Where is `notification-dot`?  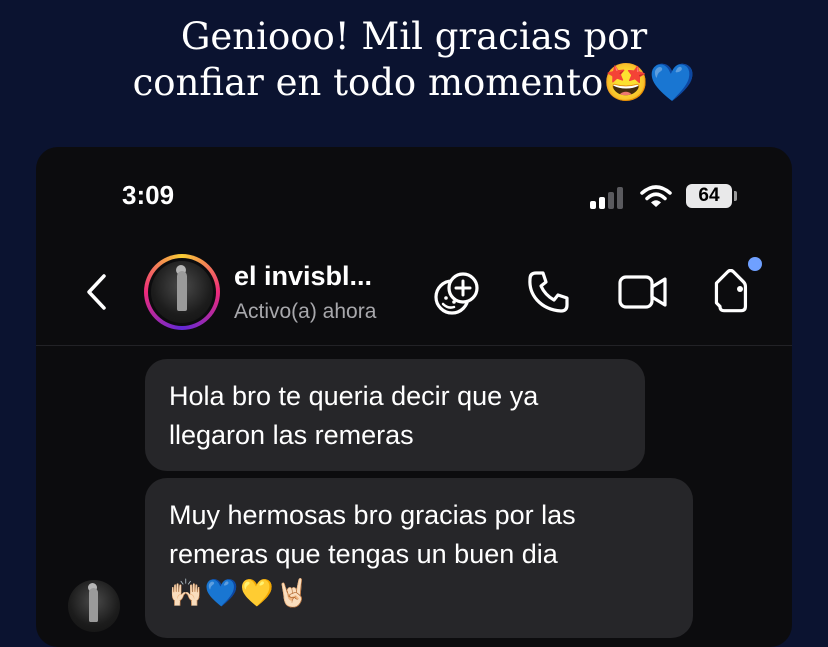
notification-dot is located at coordinates (755, 264).